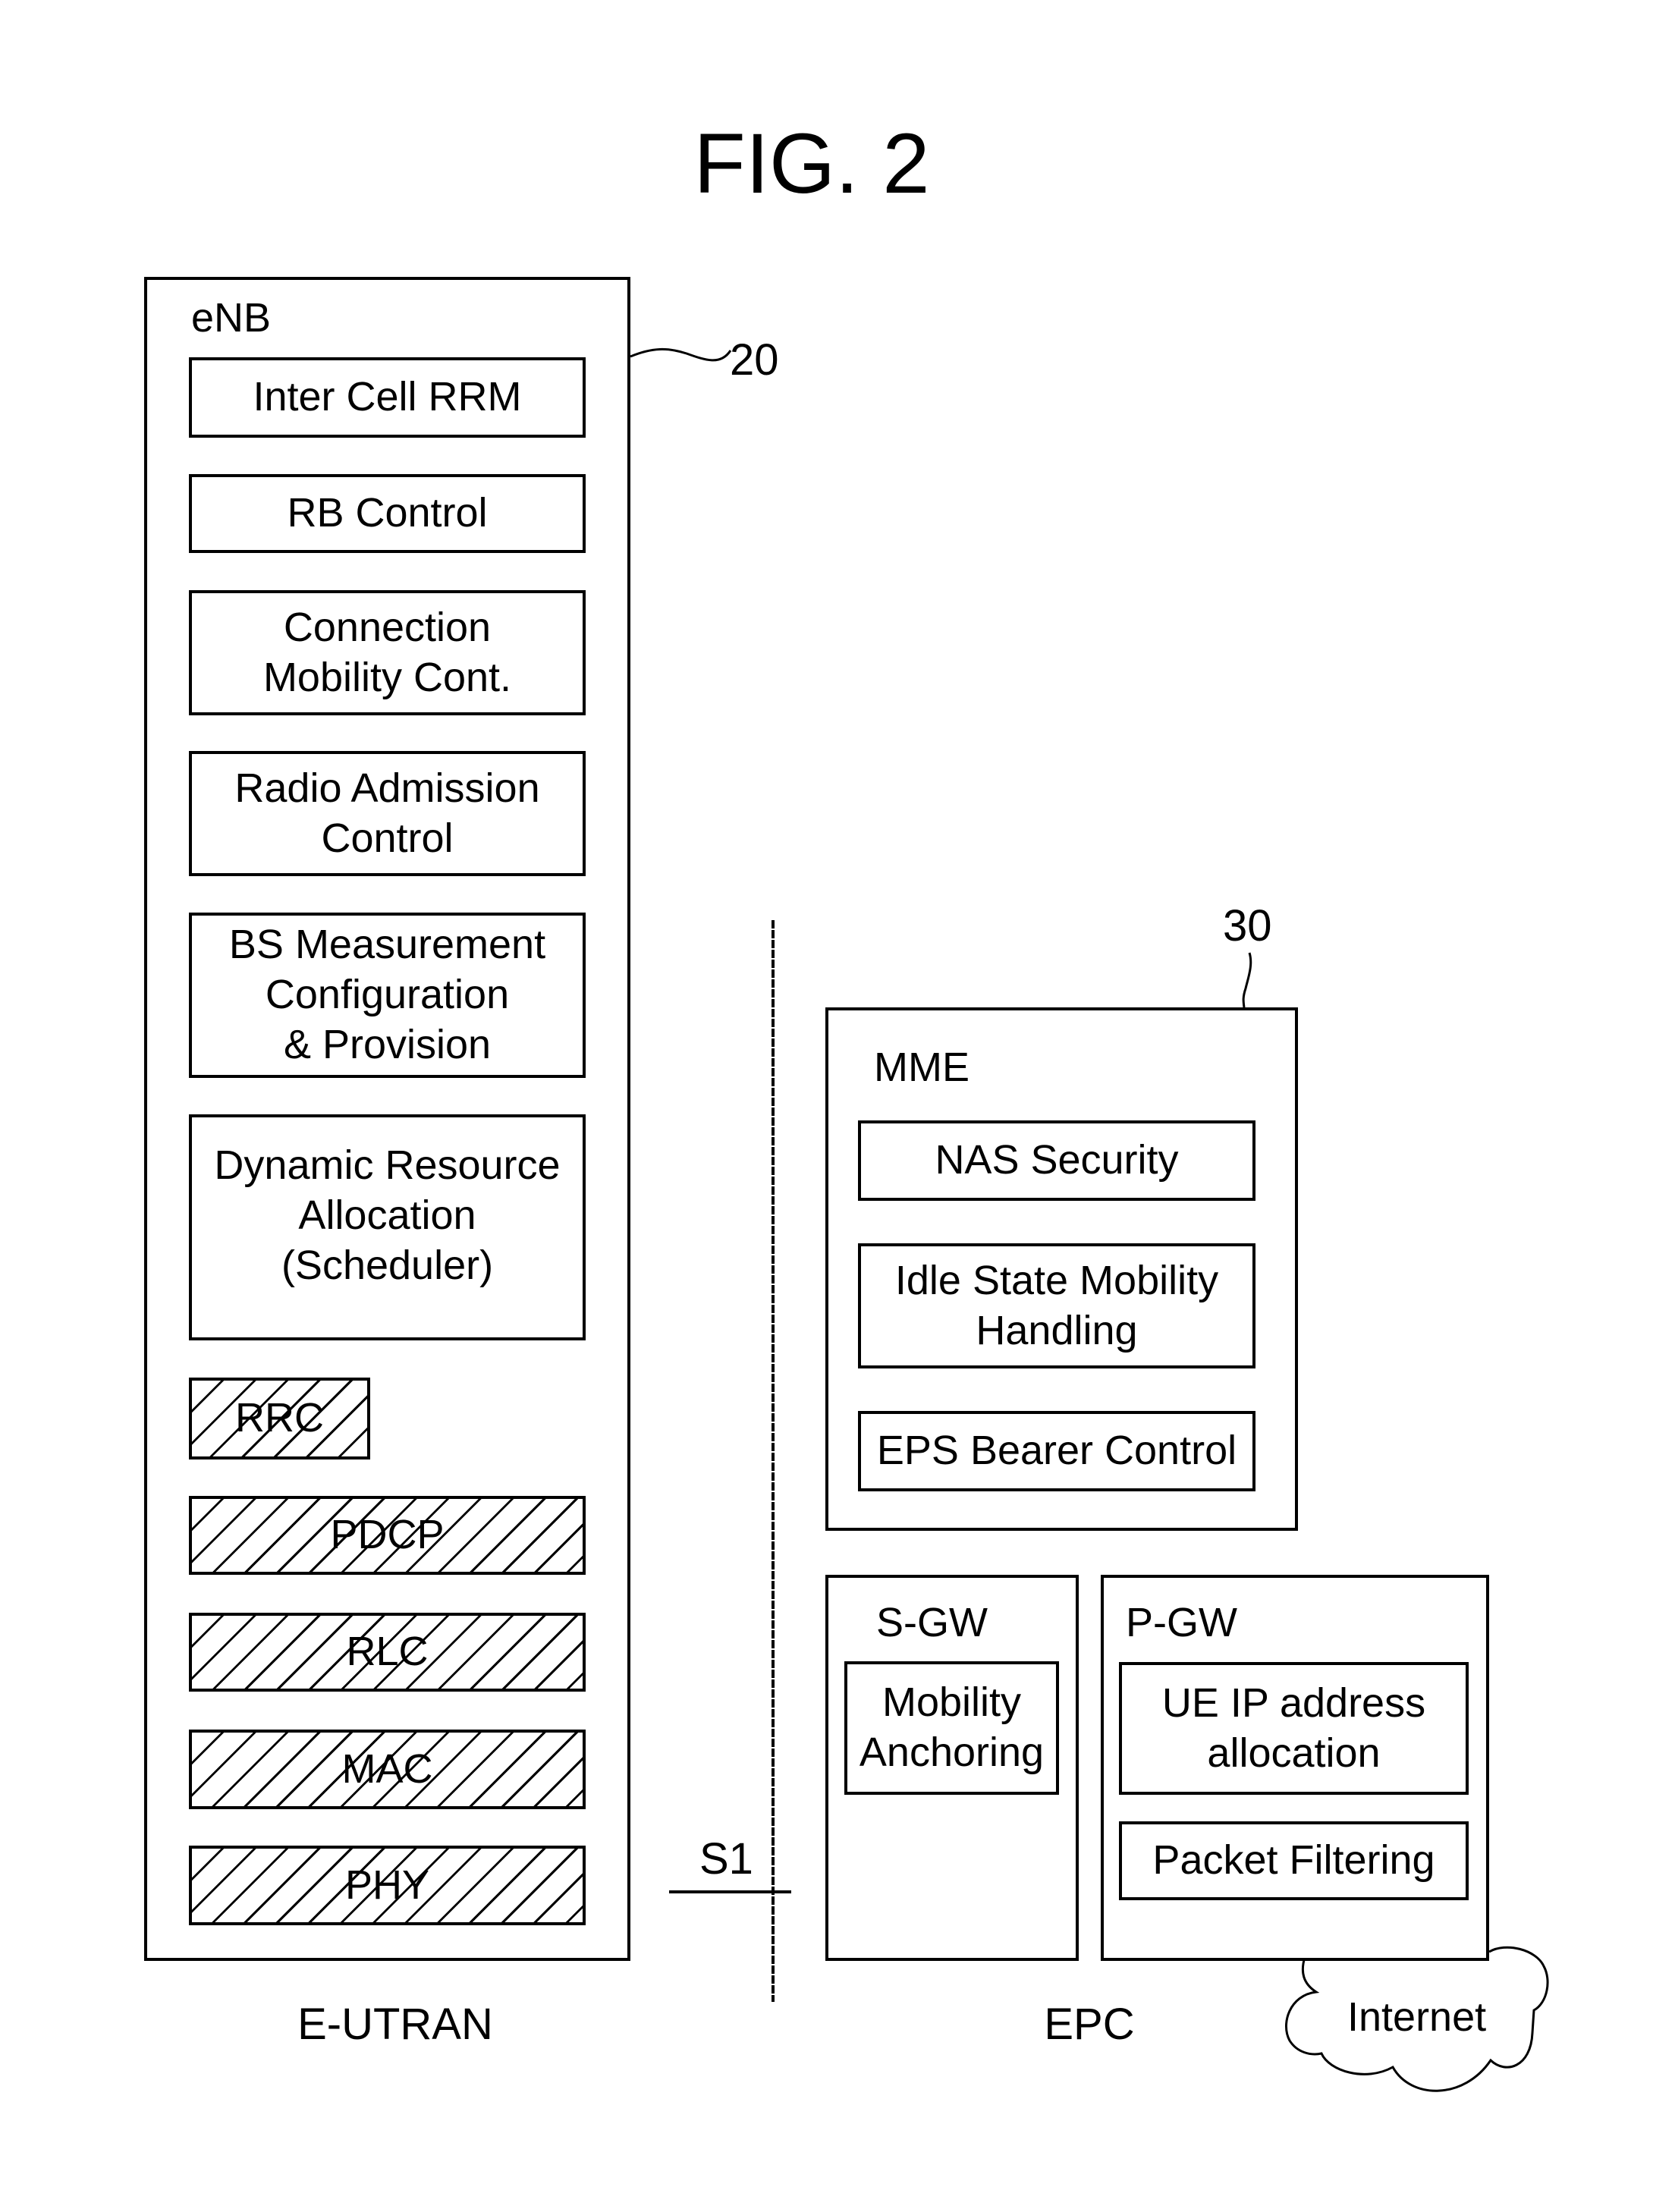 The height and width of the screenshot is (2212, 1675). I want to click on rb-control-block: RB Control, so click(387, 513).